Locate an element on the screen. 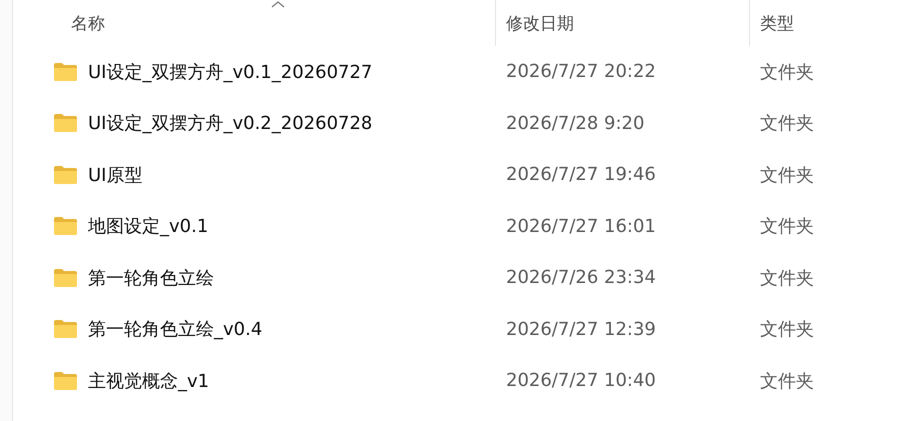 The height and width of the screenshot is (421, 918). file-name: UI设定_双摆方舟_v0.1_20260727 is located at coordinates (230, 72).